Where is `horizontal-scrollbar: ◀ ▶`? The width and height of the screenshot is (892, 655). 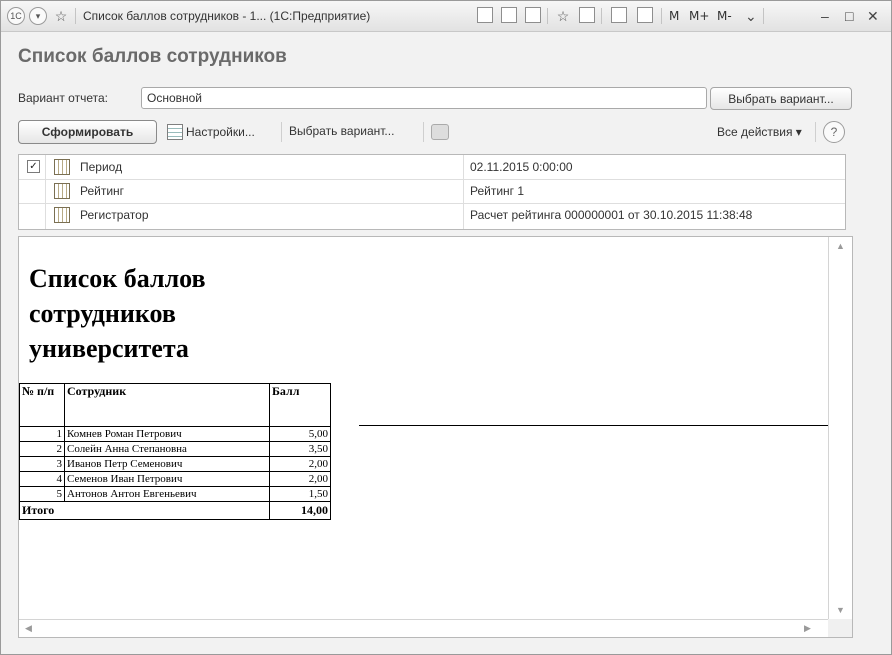
horizontal-scrollbar: ◀ ▶ is located at coordinates (423, 628).